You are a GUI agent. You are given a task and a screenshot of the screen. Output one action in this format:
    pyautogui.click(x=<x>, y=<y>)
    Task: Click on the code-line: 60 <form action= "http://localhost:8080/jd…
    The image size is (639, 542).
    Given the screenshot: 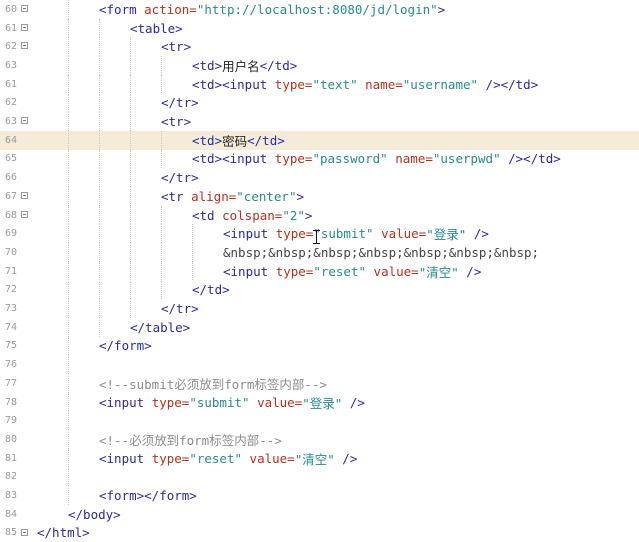 What is the action you would take?
    pyautogui.click(x=319, y=9)
    